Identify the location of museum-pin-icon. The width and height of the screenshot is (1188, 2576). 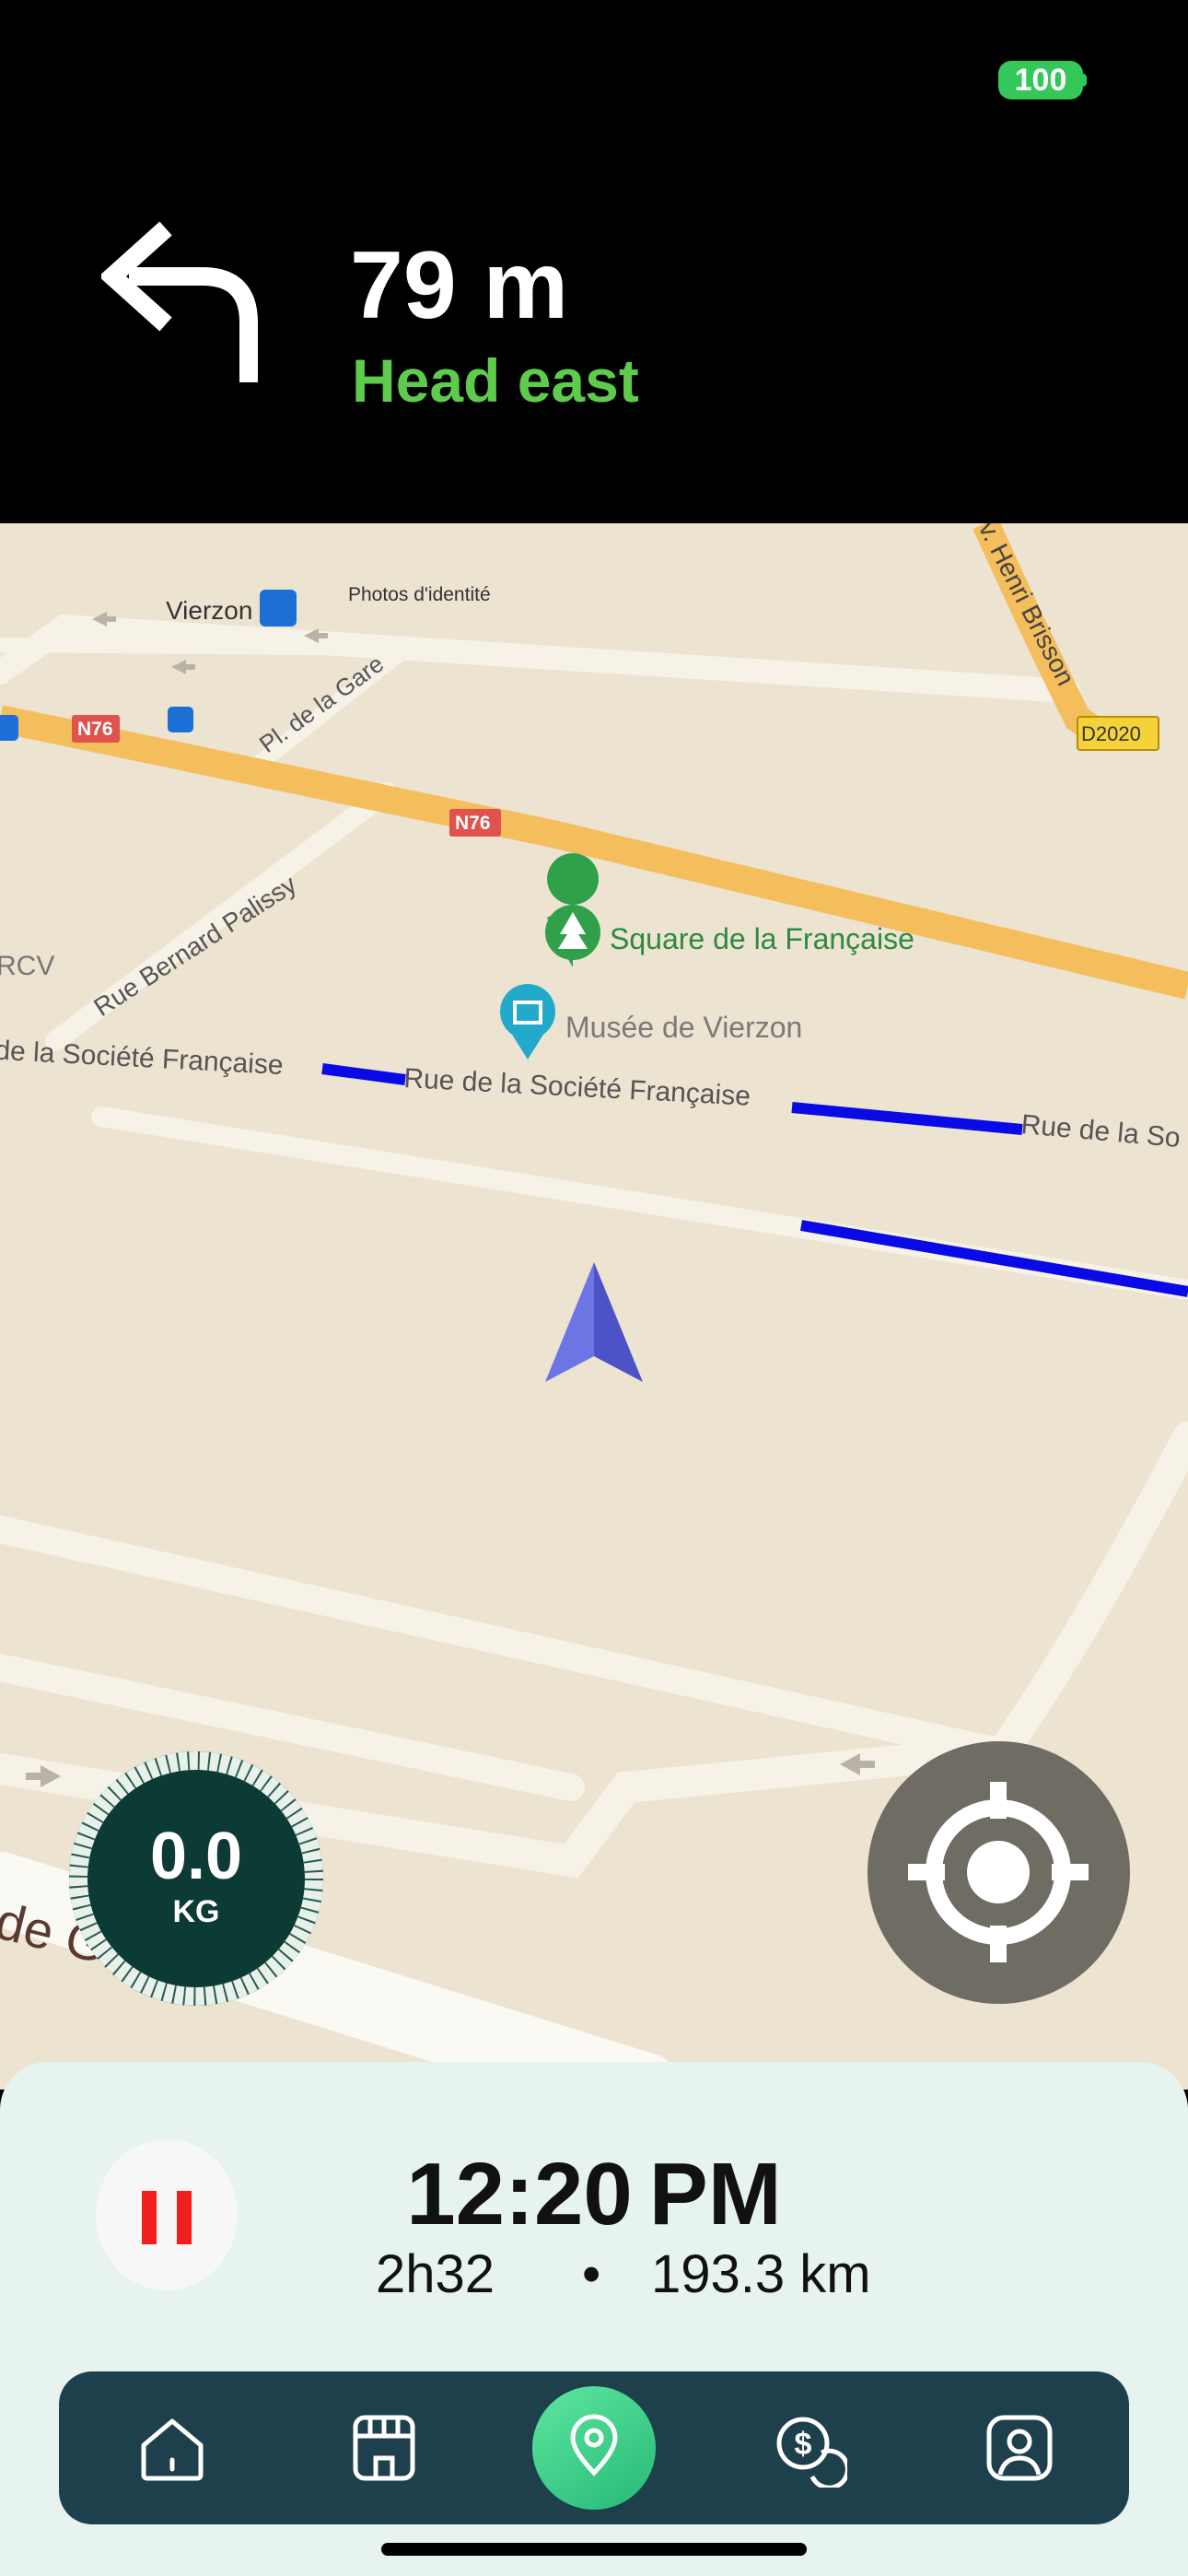
(527, 1022).